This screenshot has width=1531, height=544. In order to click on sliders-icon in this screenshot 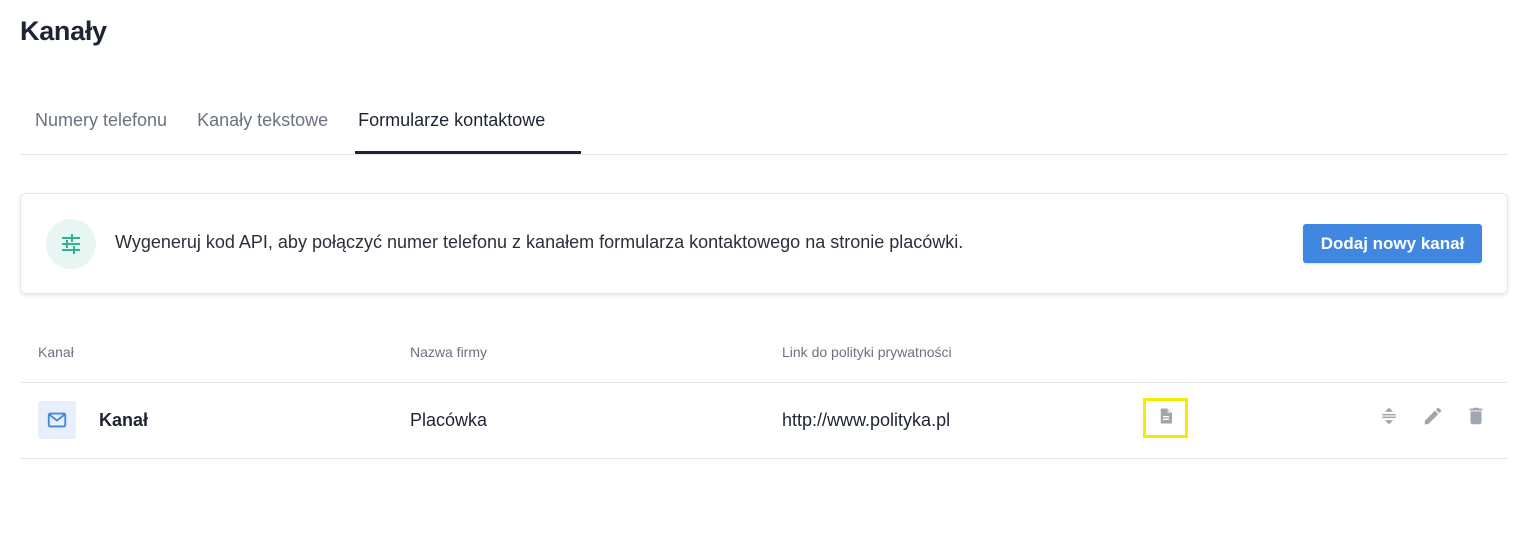, I will do `click(71, 244)`.